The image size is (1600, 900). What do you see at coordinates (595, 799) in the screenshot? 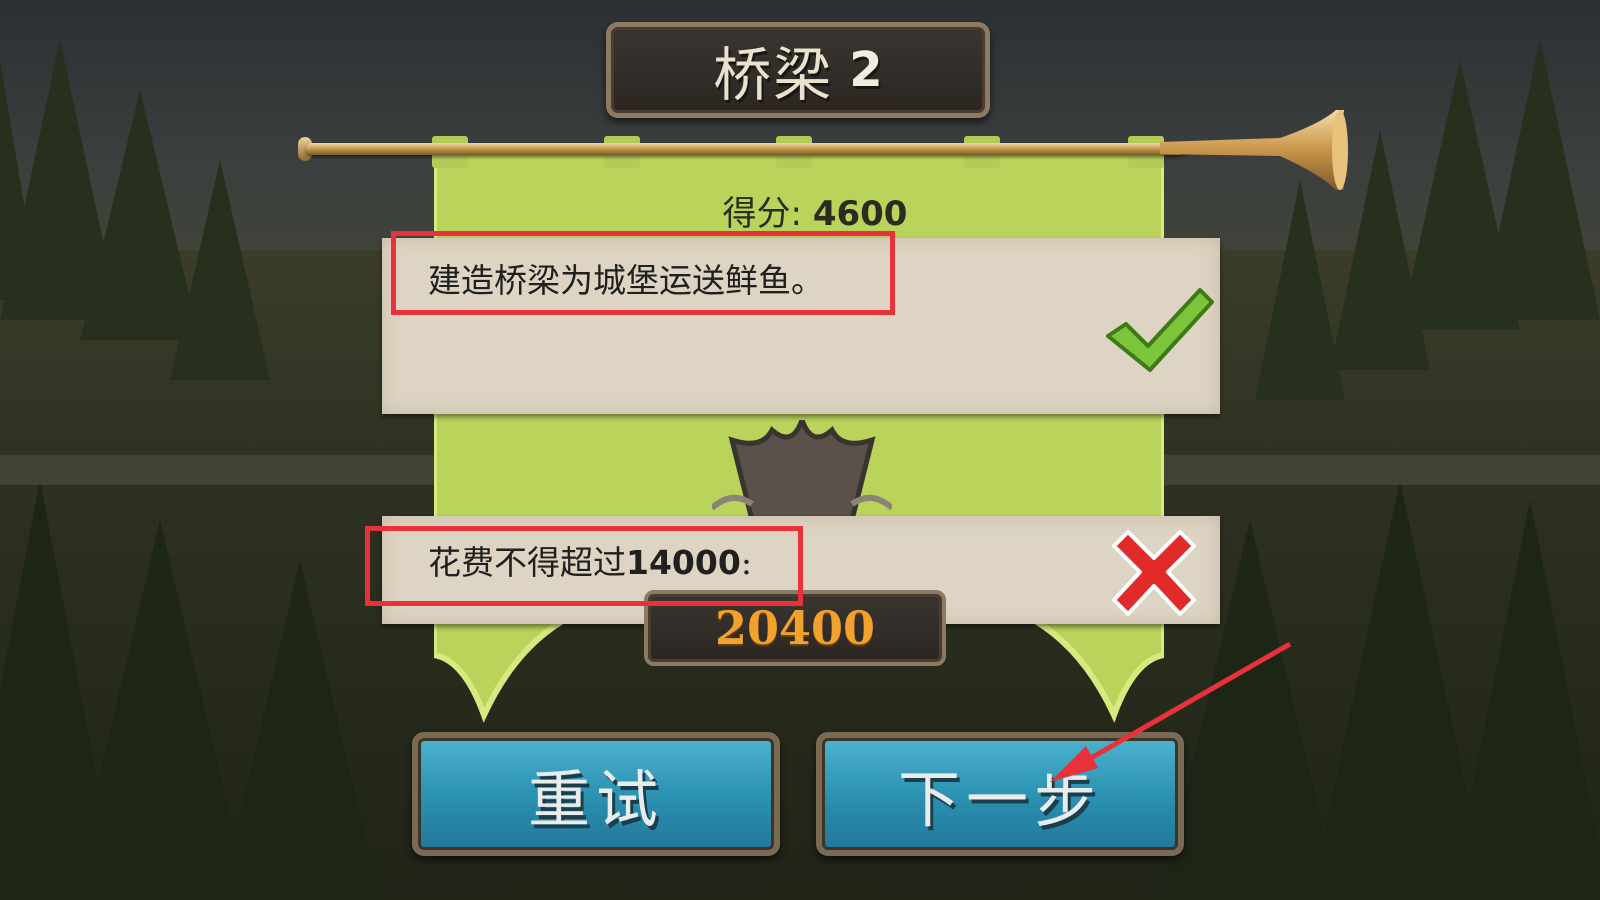
I see `retry-button-label: 重试` at bounding box center [595, 799].